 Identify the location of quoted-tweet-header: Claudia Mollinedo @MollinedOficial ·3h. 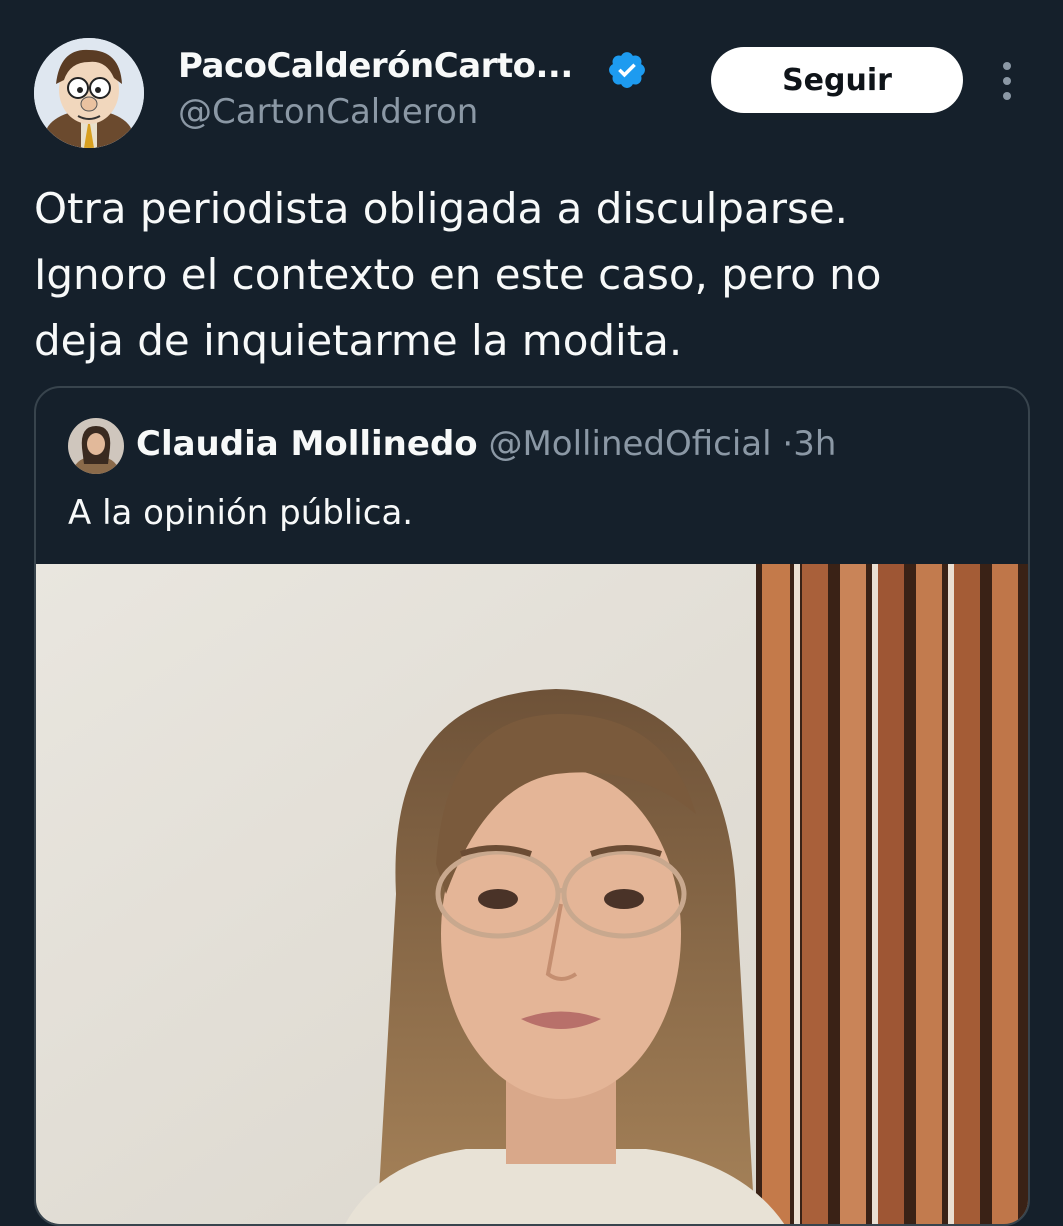
(486, 444).